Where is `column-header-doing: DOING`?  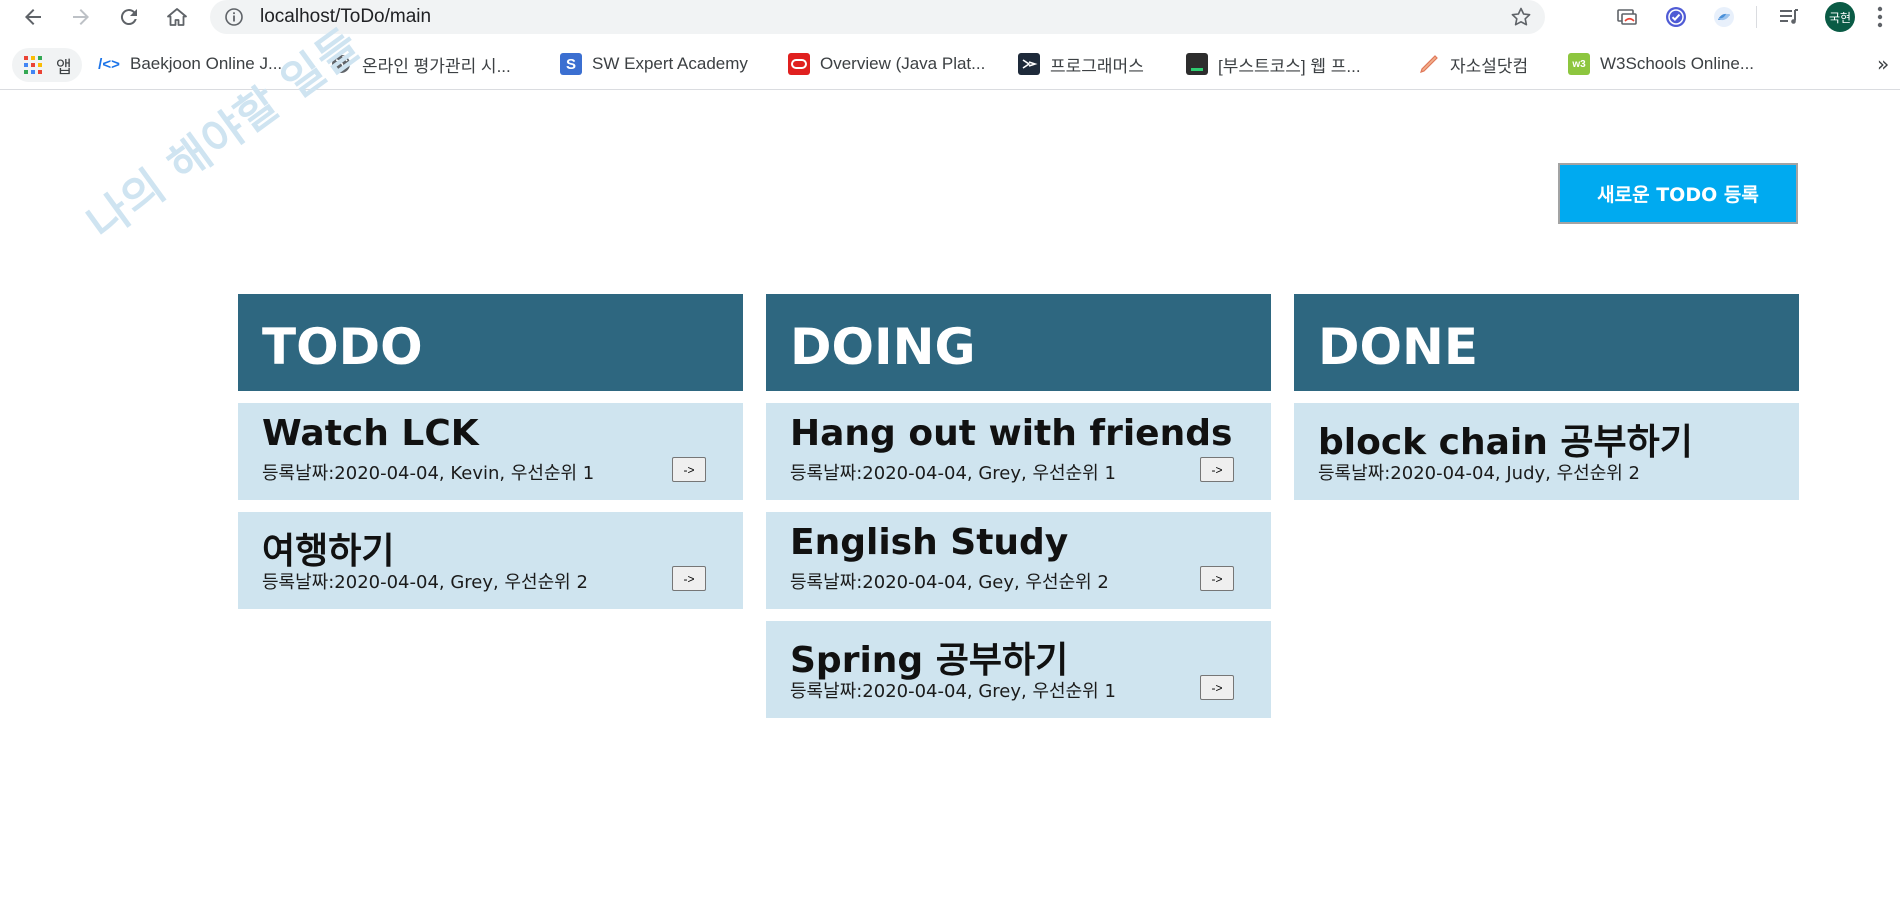
column-header-doing: DOING is located at coordinates (1018, 342).